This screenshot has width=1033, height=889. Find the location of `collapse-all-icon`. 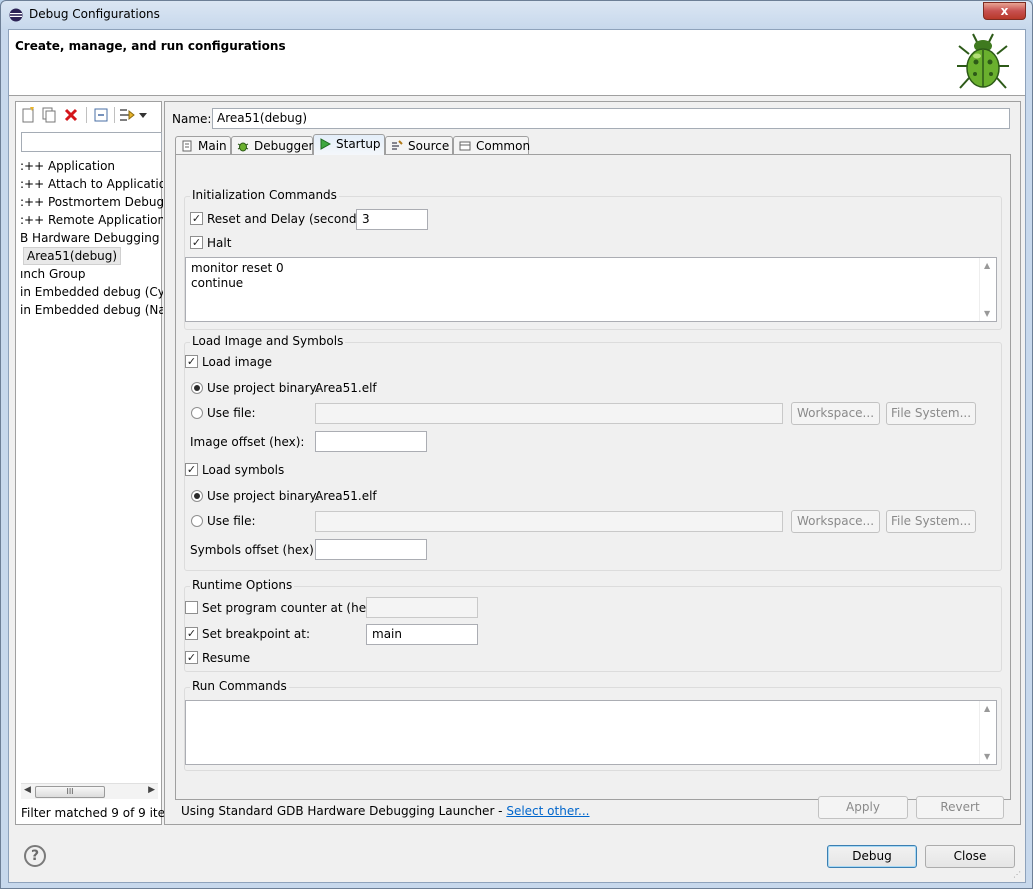

collapse-all-icon is located at coordinates (101, 115).